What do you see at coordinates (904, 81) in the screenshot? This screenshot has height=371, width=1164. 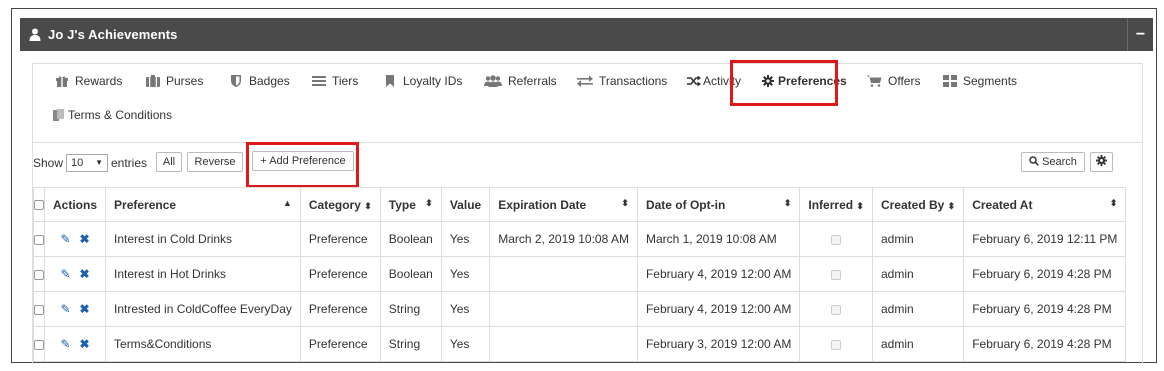 I see `tab-label: Offers` at bounding box center [904, 81].